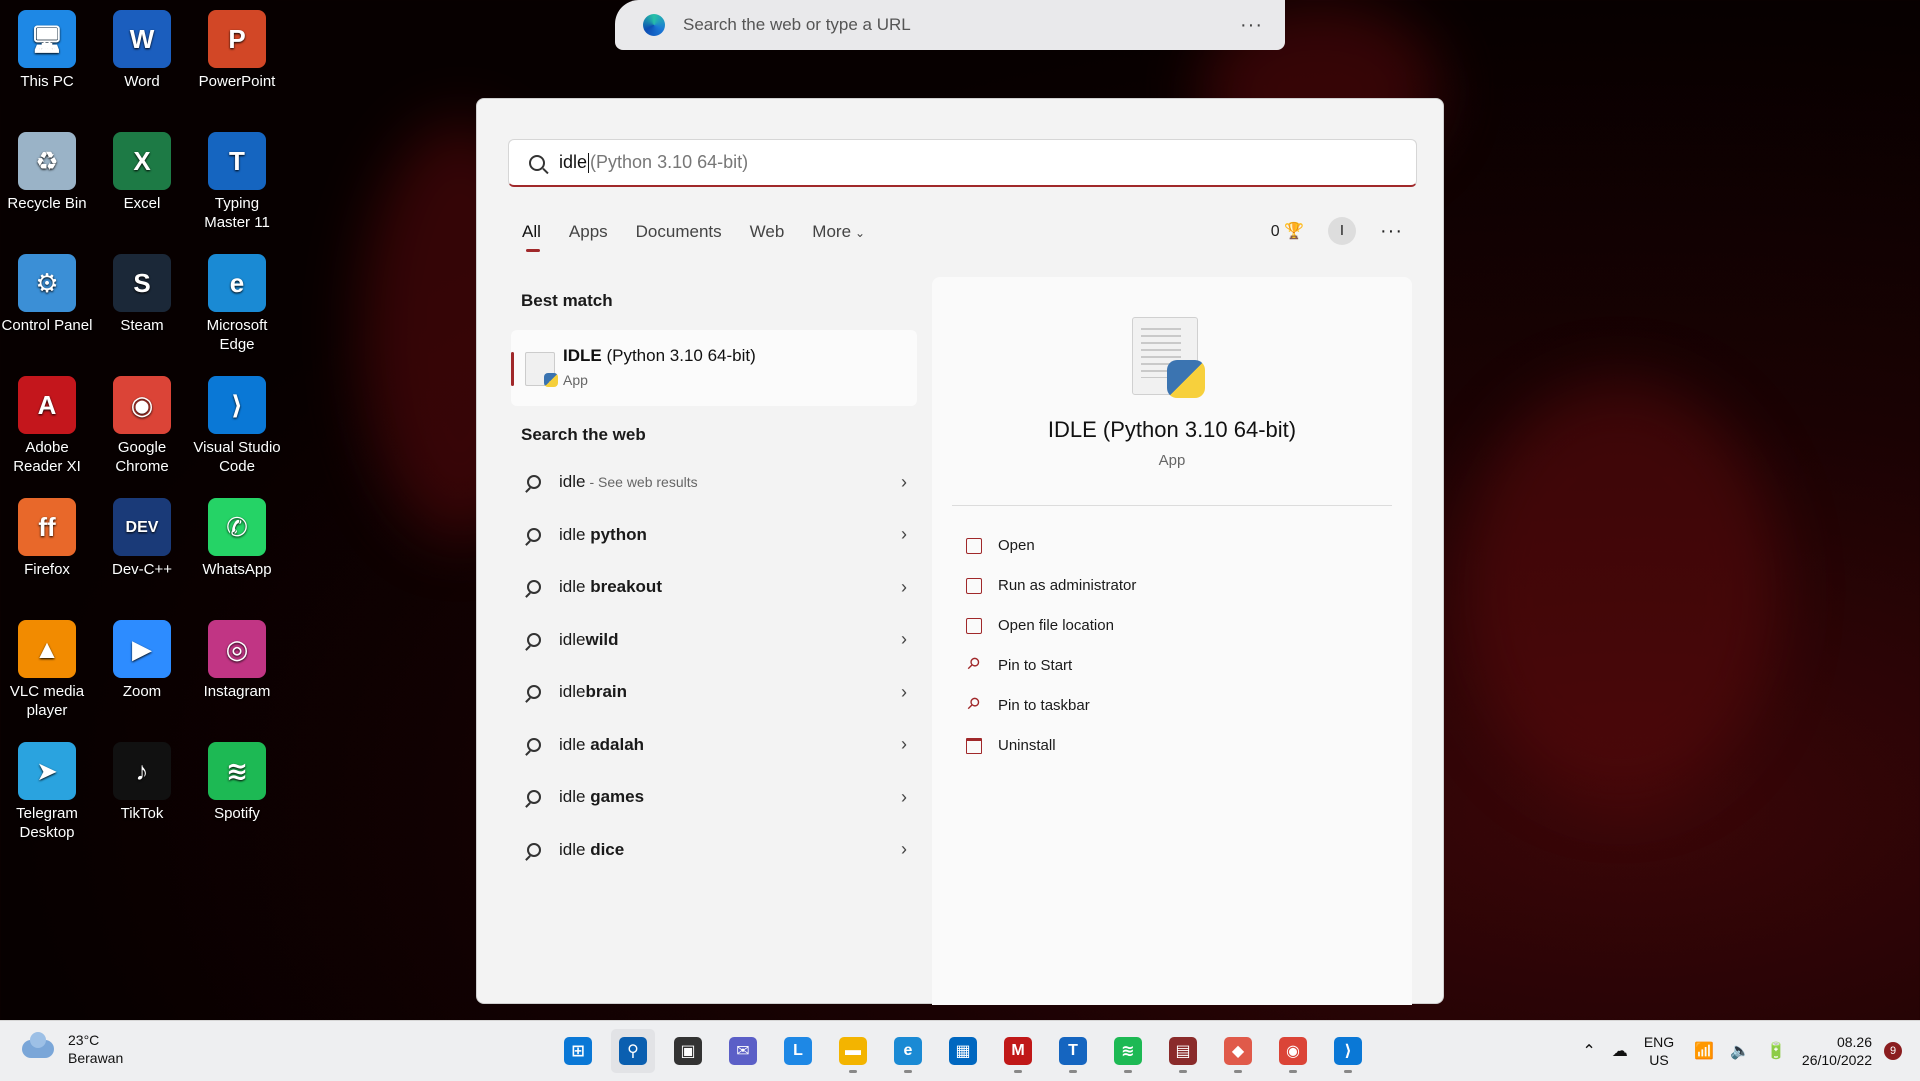 Image resolution: width=1920 pixels, height=1081 pixels. I want to click on account-avatar: I, so click(1342, 231).